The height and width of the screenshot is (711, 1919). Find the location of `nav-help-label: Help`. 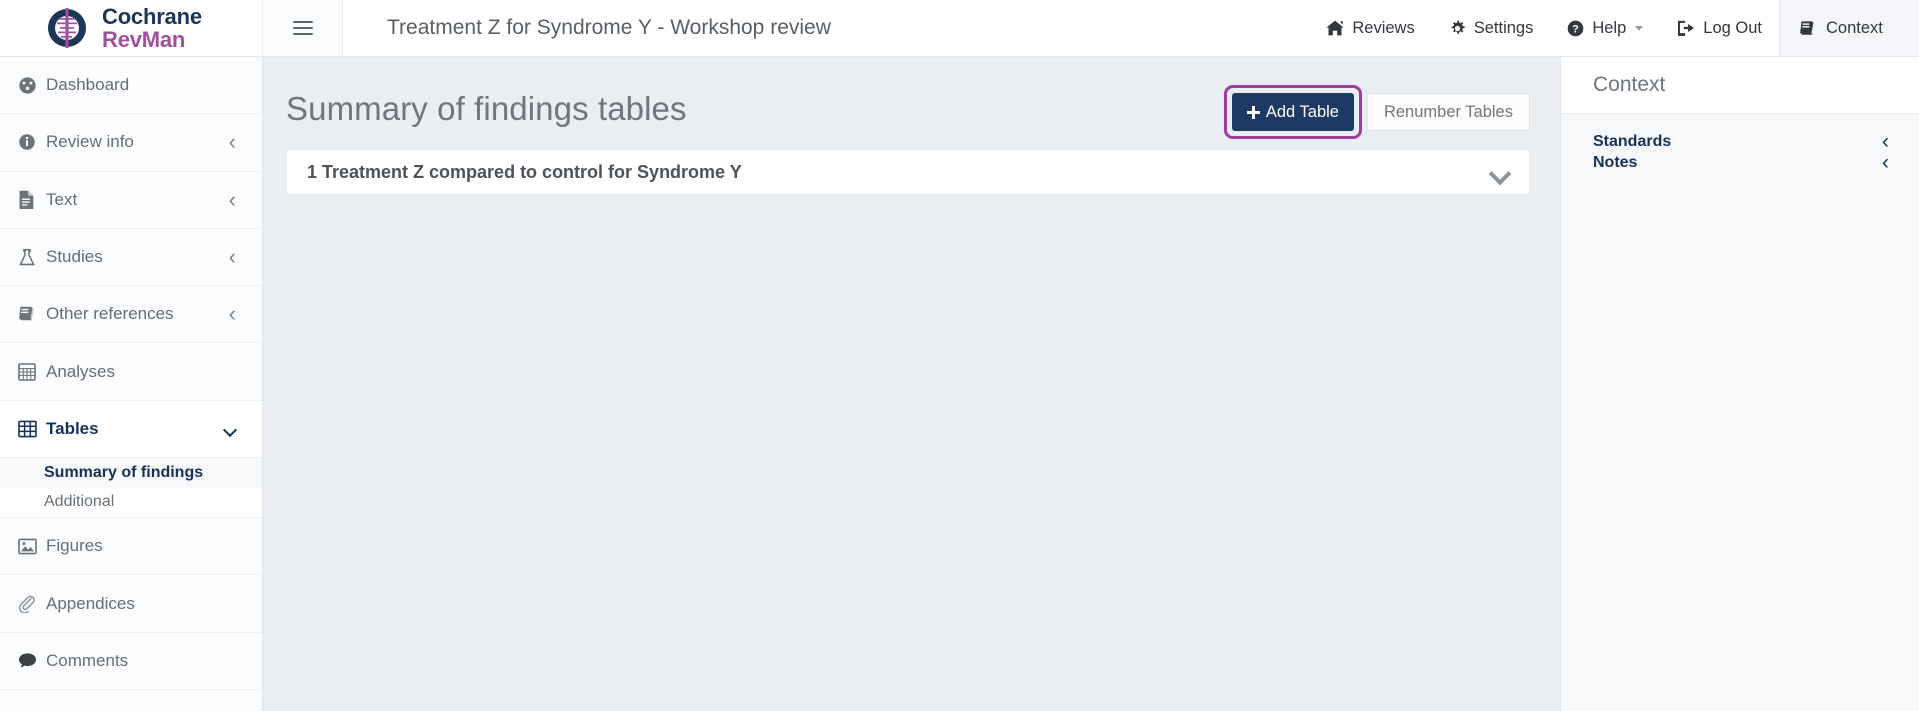

nav-help-label: Help is located at coordinates (1609, 27).